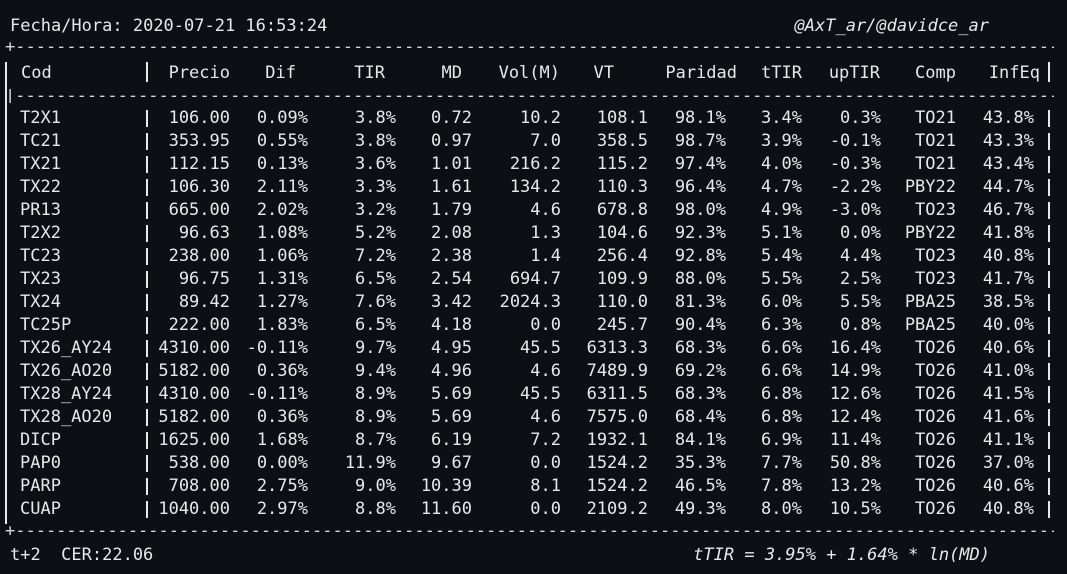  I want to click on cell-md: 10.39, so click(446, 486).